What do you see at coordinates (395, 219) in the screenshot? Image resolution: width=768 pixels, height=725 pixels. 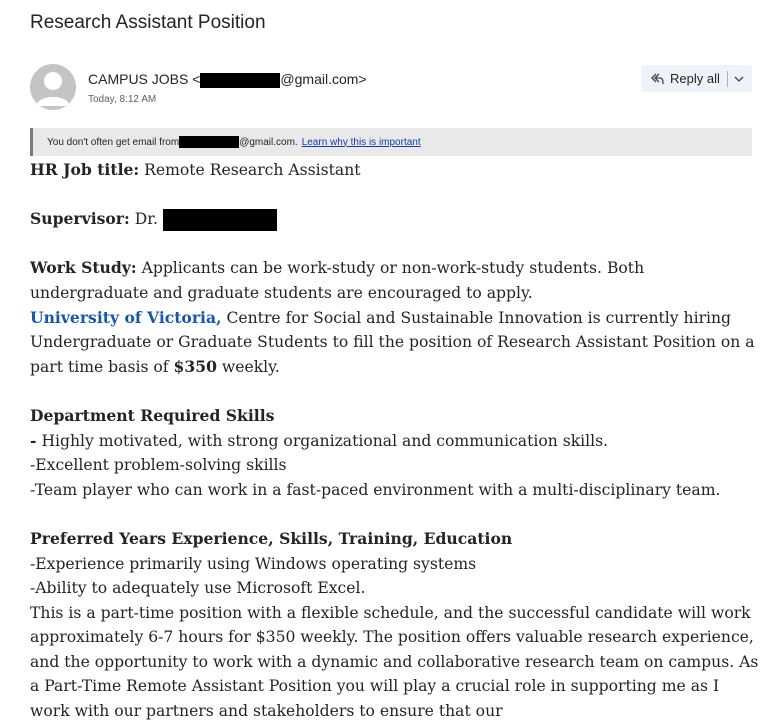 I see `supervisor-line: Supervisor: Dr.` at bounding box center [395, 219].